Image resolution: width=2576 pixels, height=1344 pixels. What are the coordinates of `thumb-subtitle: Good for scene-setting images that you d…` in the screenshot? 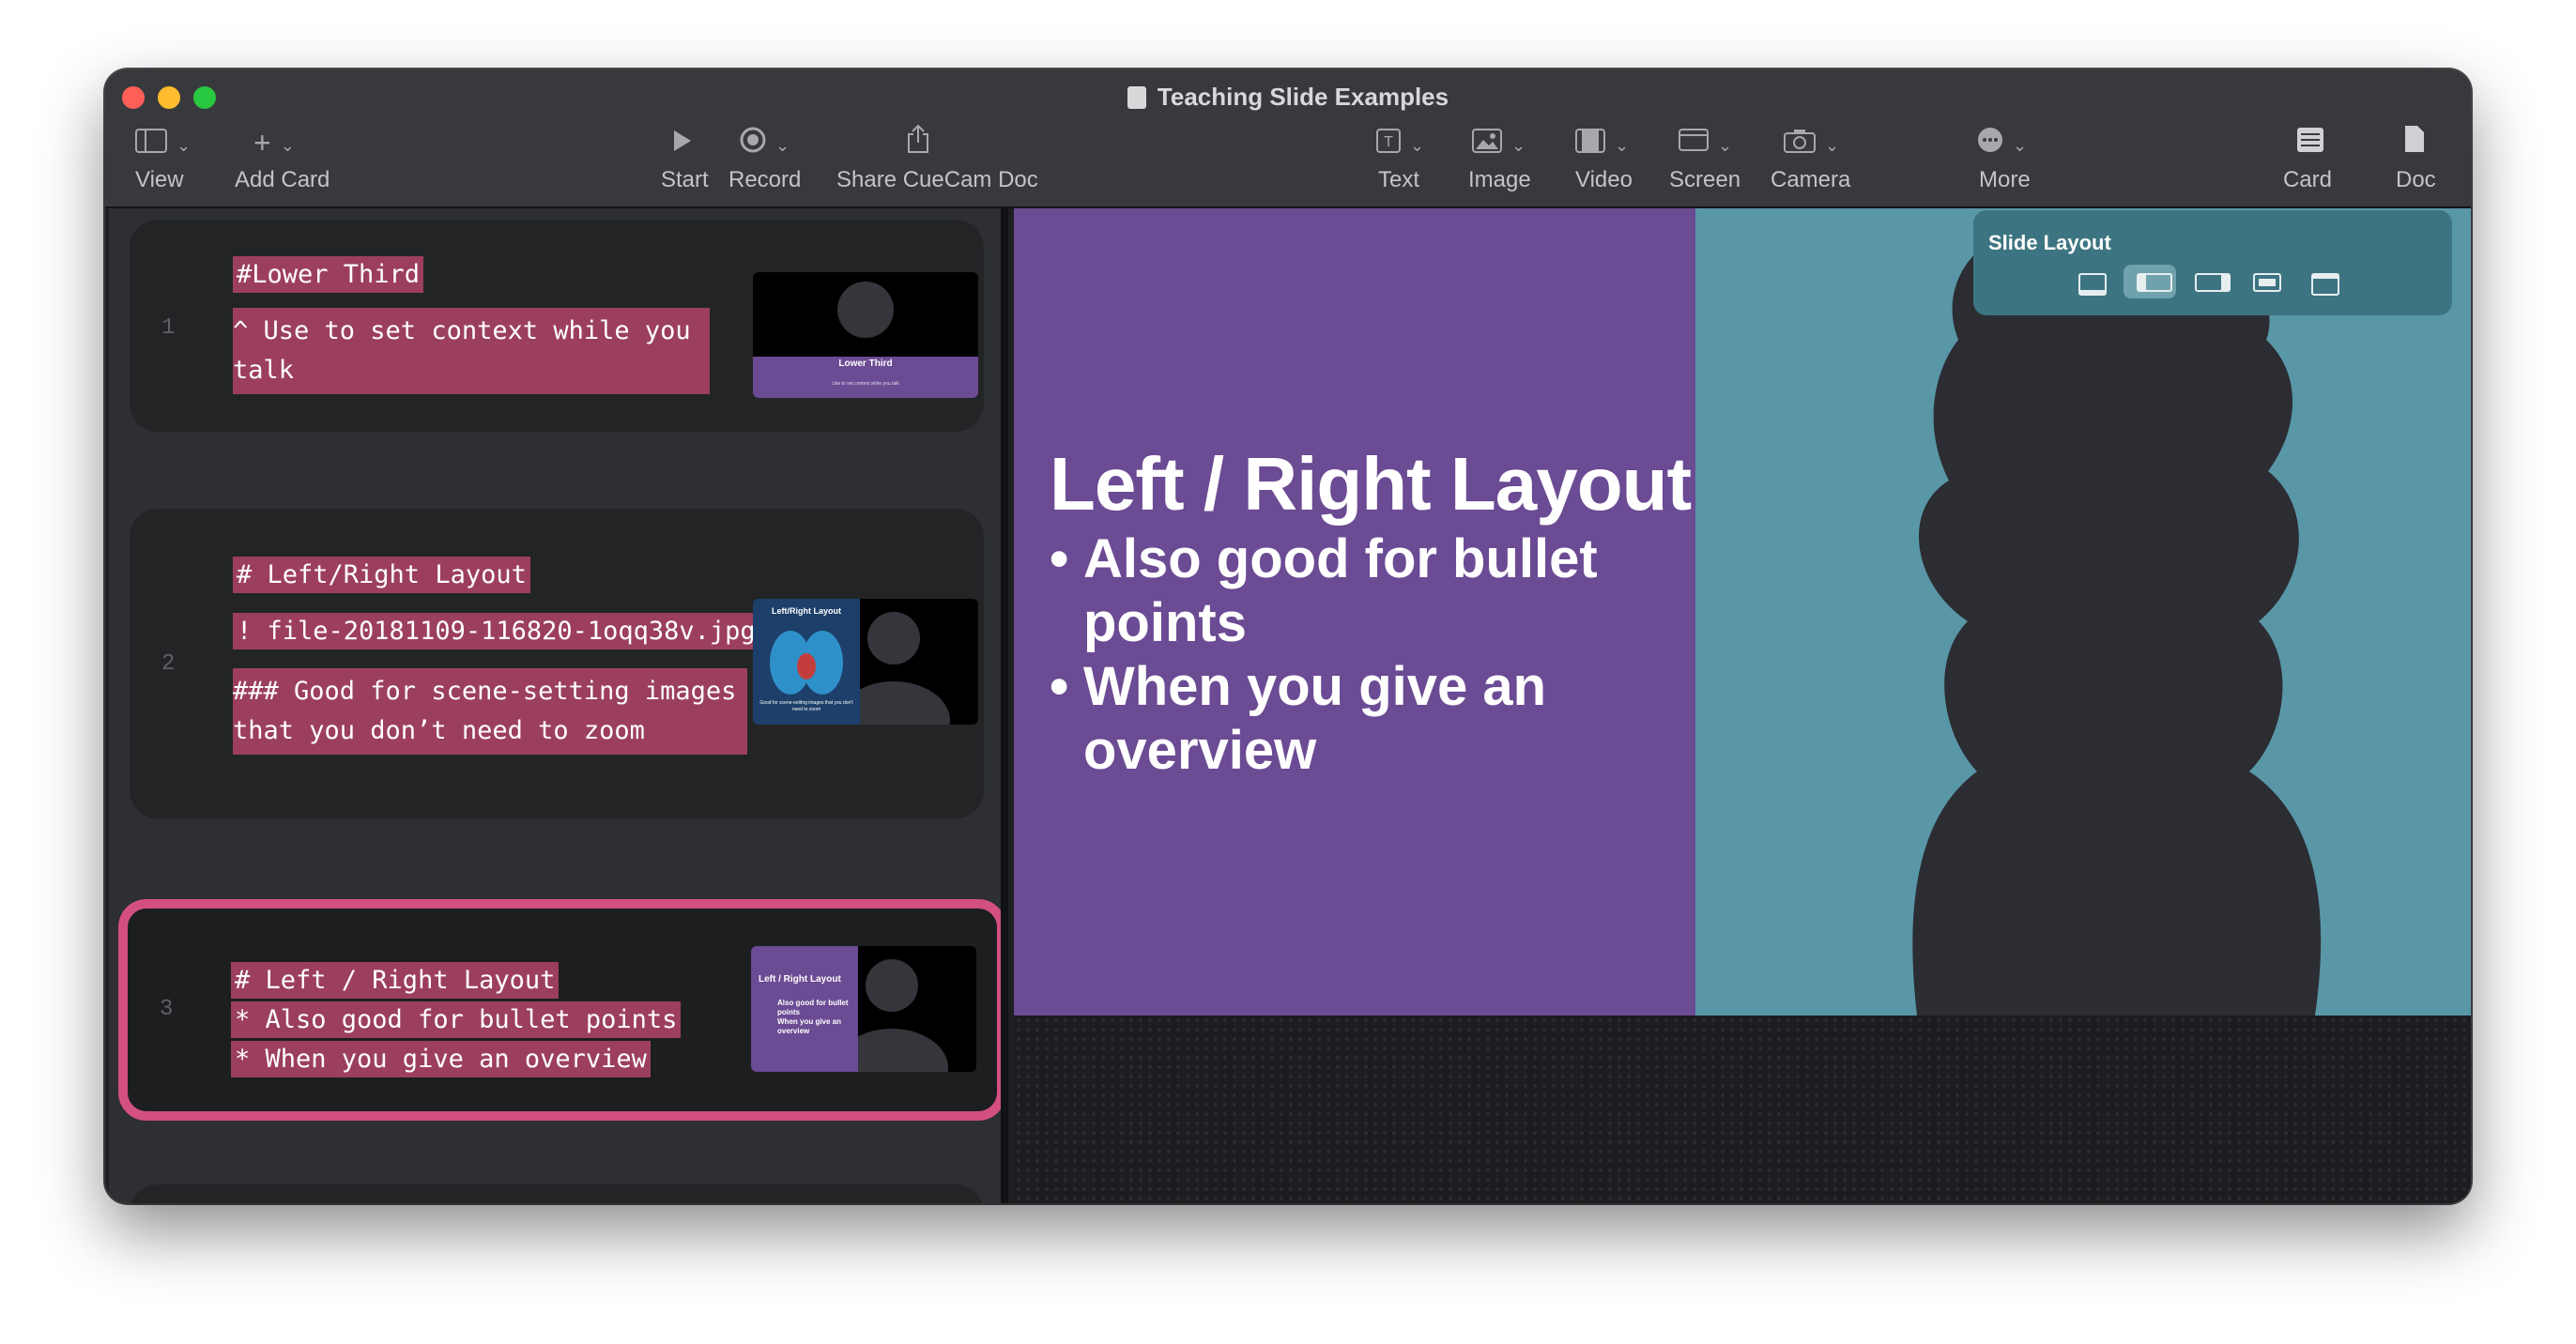 It's located at (806, 706).